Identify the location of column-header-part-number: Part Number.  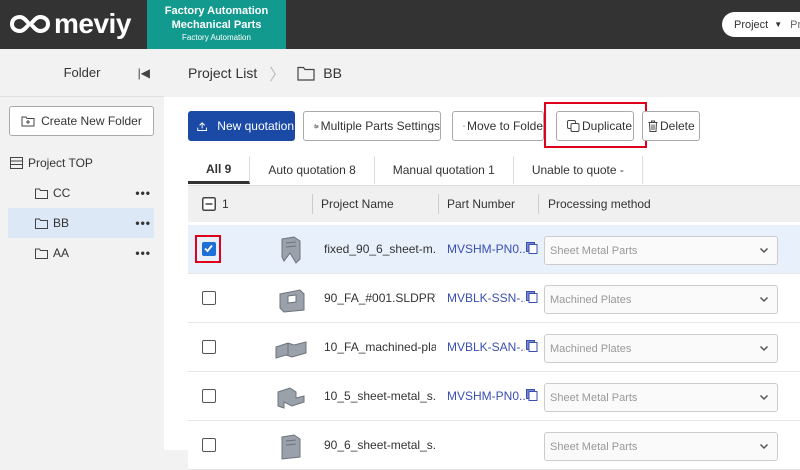
(481, 204).